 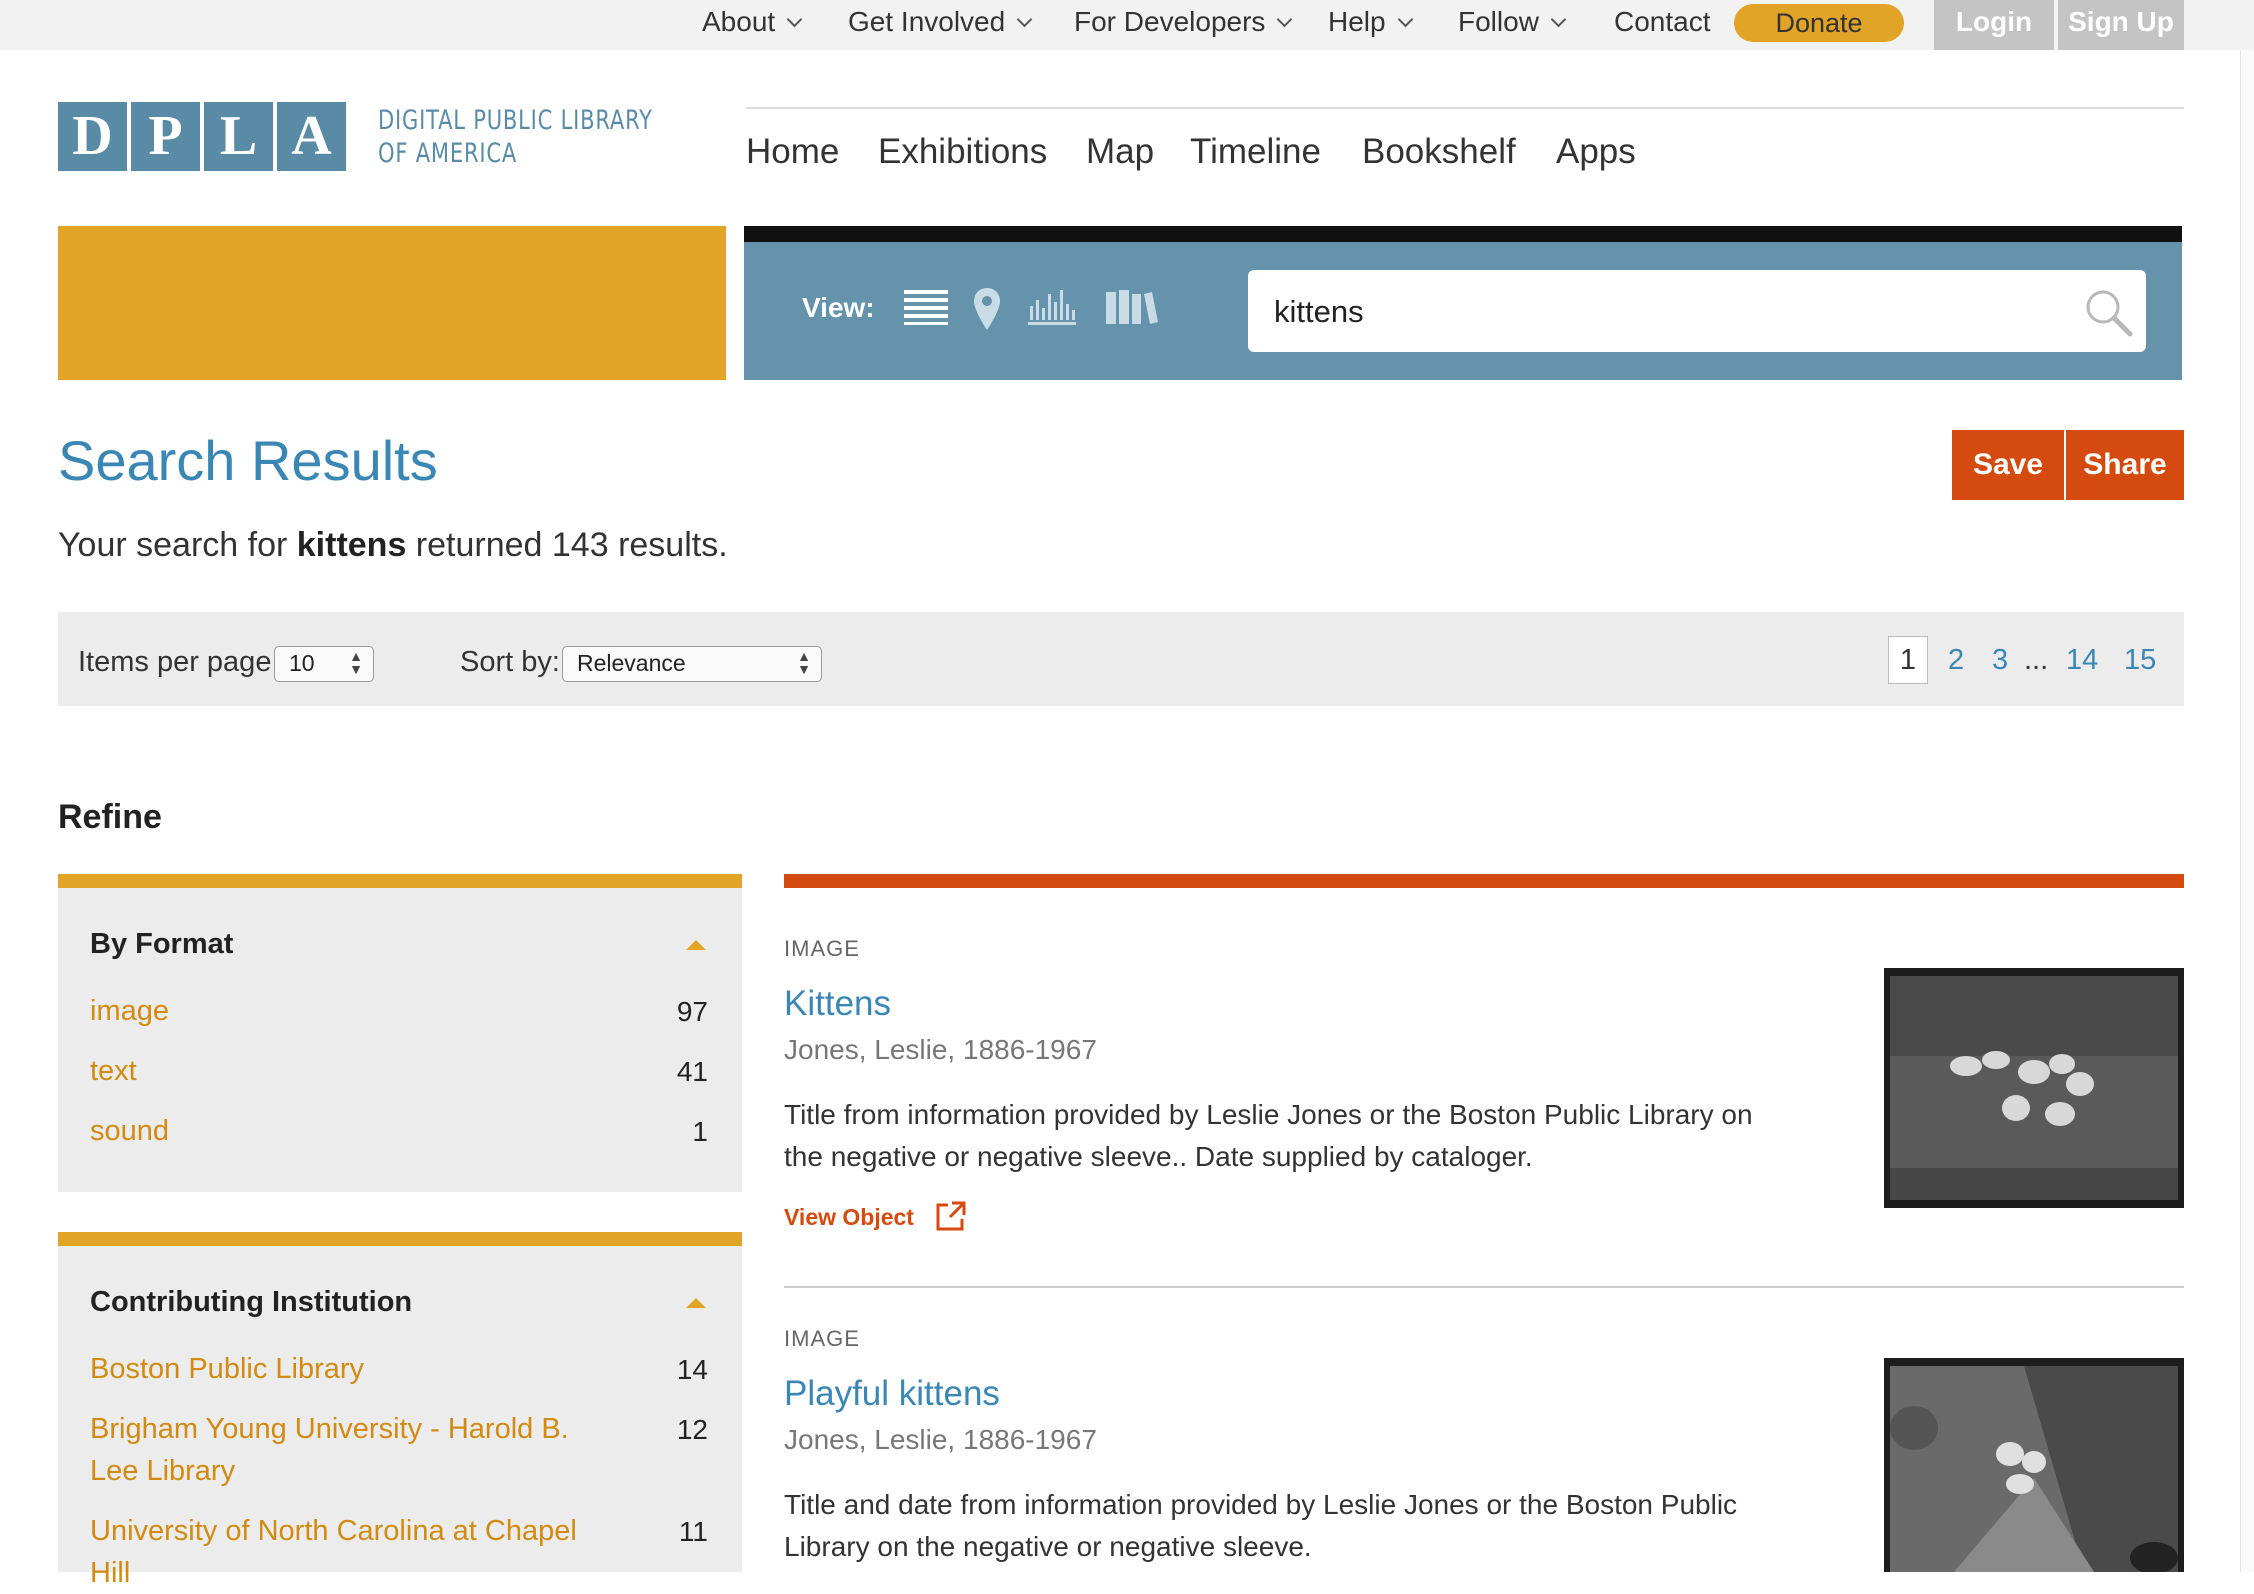 What do you see at coordinates (987, 310) in the screenshot?
I see `map-view-icon` at bounding box center [987, 310].